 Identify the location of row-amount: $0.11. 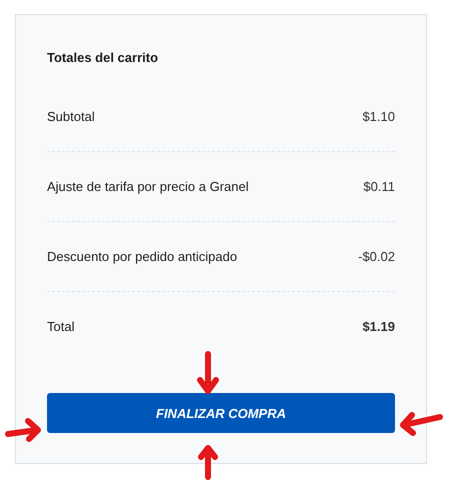
(379, 186).